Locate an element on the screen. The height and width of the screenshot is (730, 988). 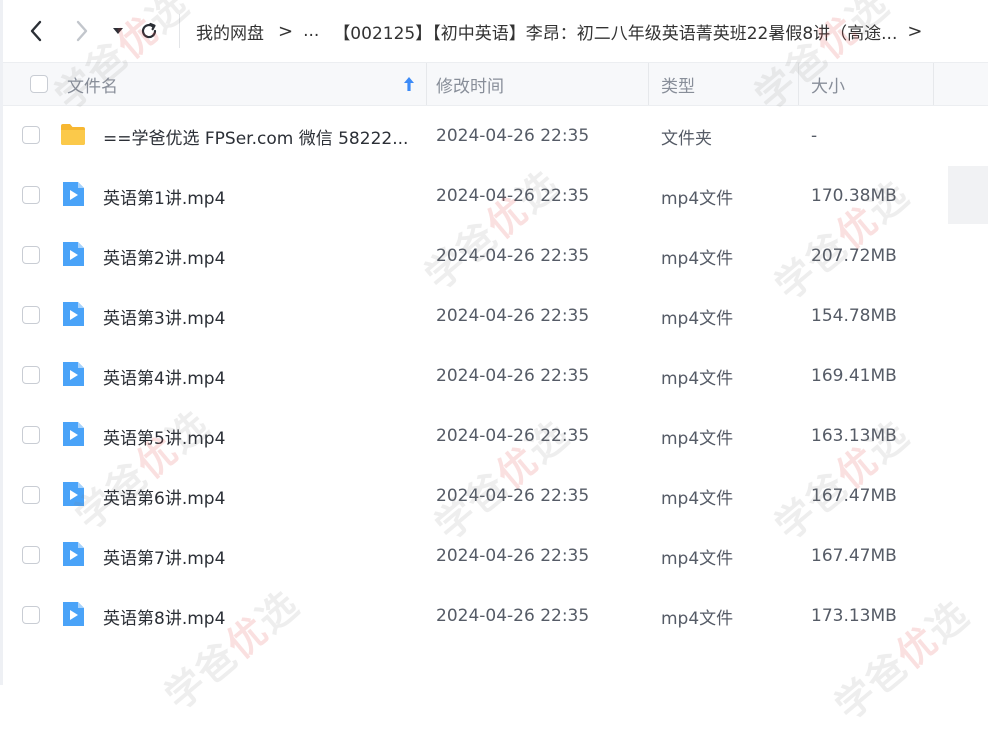
file-name: 英语第8讲.mp4 is located at coordinates (164, 616).